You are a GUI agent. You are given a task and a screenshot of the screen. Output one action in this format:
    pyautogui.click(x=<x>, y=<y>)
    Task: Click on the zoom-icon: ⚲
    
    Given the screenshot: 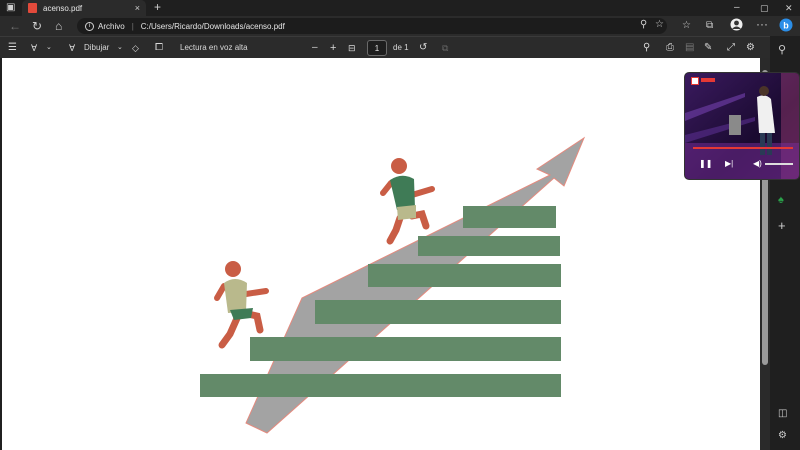 What is the action you would take?
    pyautogui.click(x=643, y=24)
    